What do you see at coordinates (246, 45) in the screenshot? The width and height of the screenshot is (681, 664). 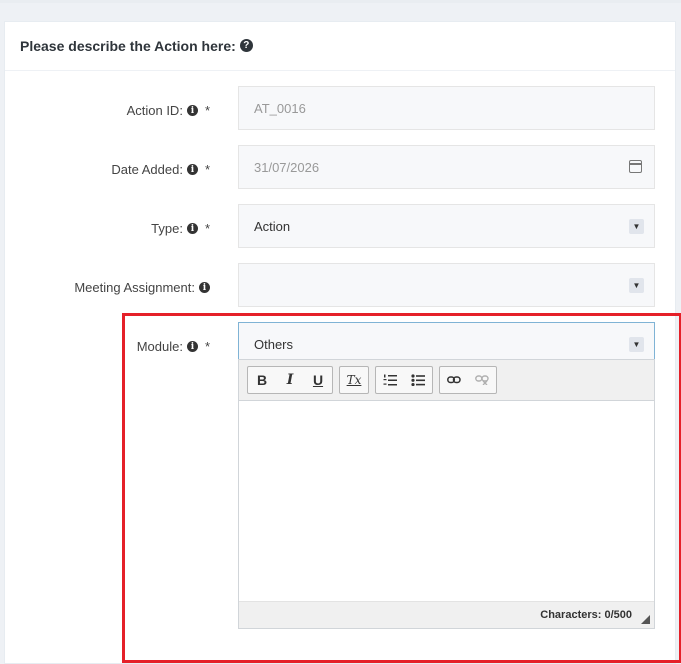 I see `question-circle-icon: ?` at bounding box center [246, 45].